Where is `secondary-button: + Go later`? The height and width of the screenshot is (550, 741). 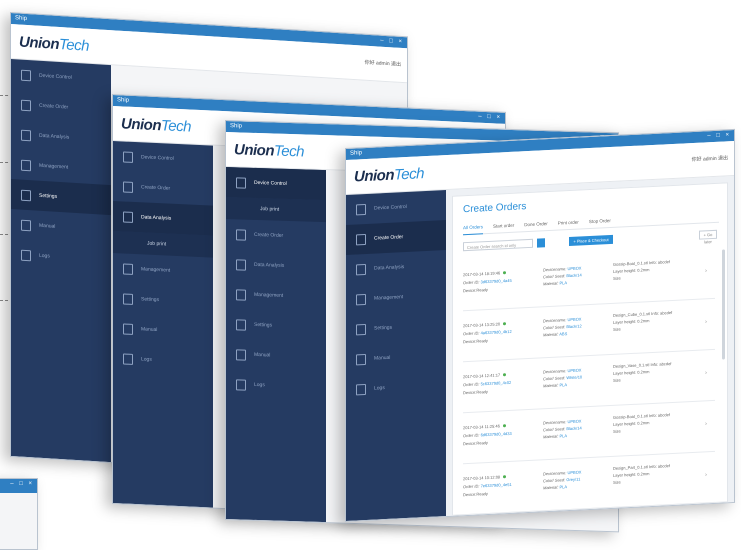
secondary-button: + Go later is located at coordinates (708, 236).